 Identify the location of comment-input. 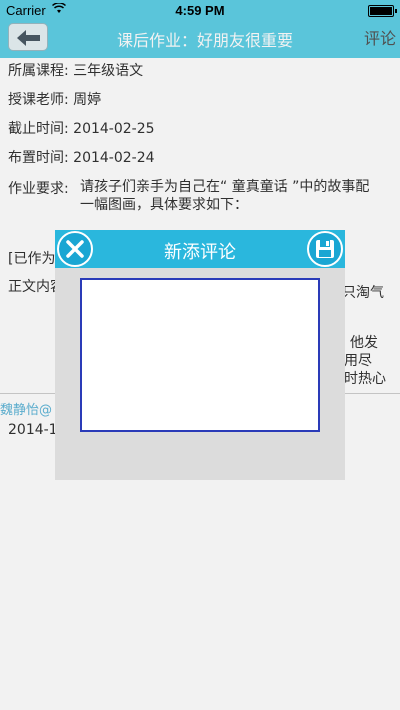
(200, 355).